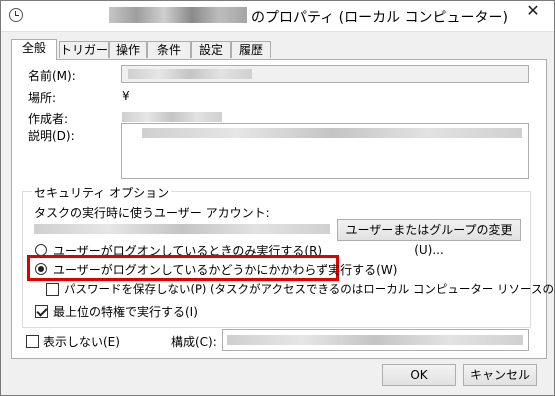  I want to click on highest-privileges-checkbox, so click(41, 311).